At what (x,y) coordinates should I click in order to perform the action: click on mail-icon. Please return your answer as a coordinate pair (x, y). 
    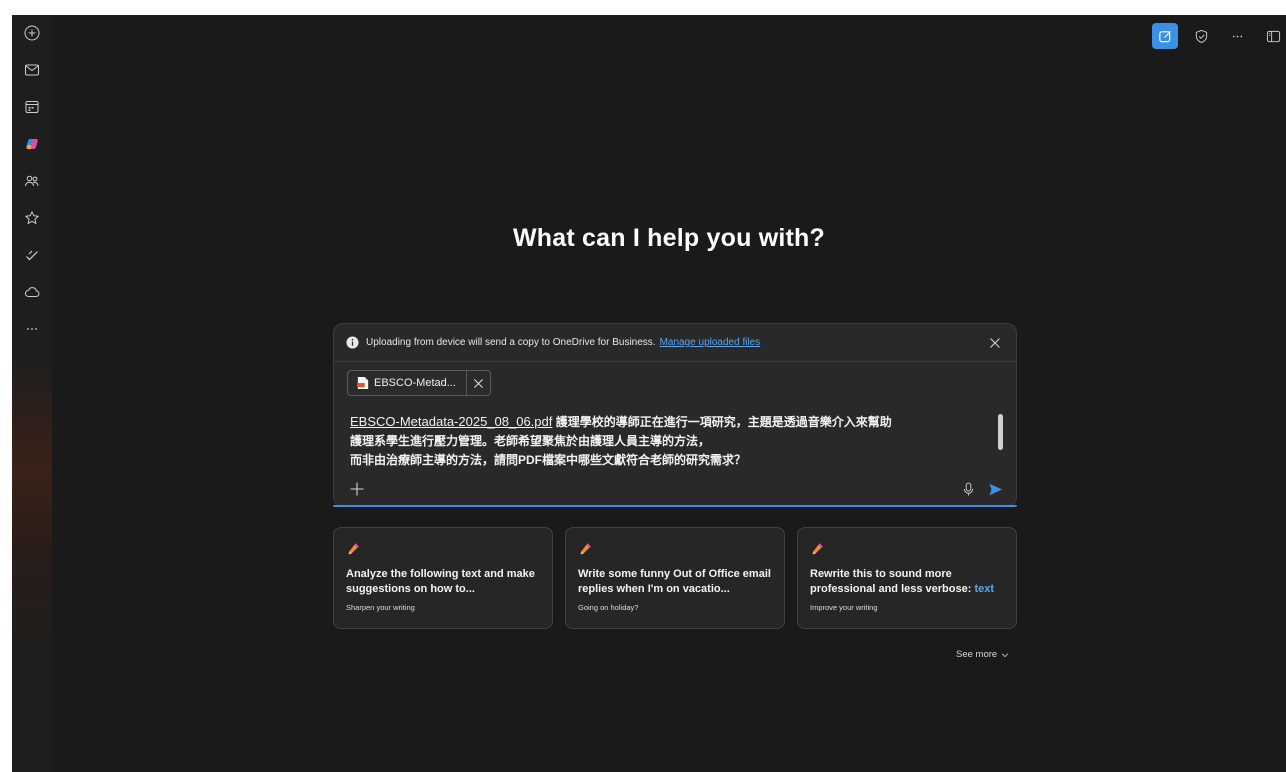
    Looking at the image, I should click on (32, 70).